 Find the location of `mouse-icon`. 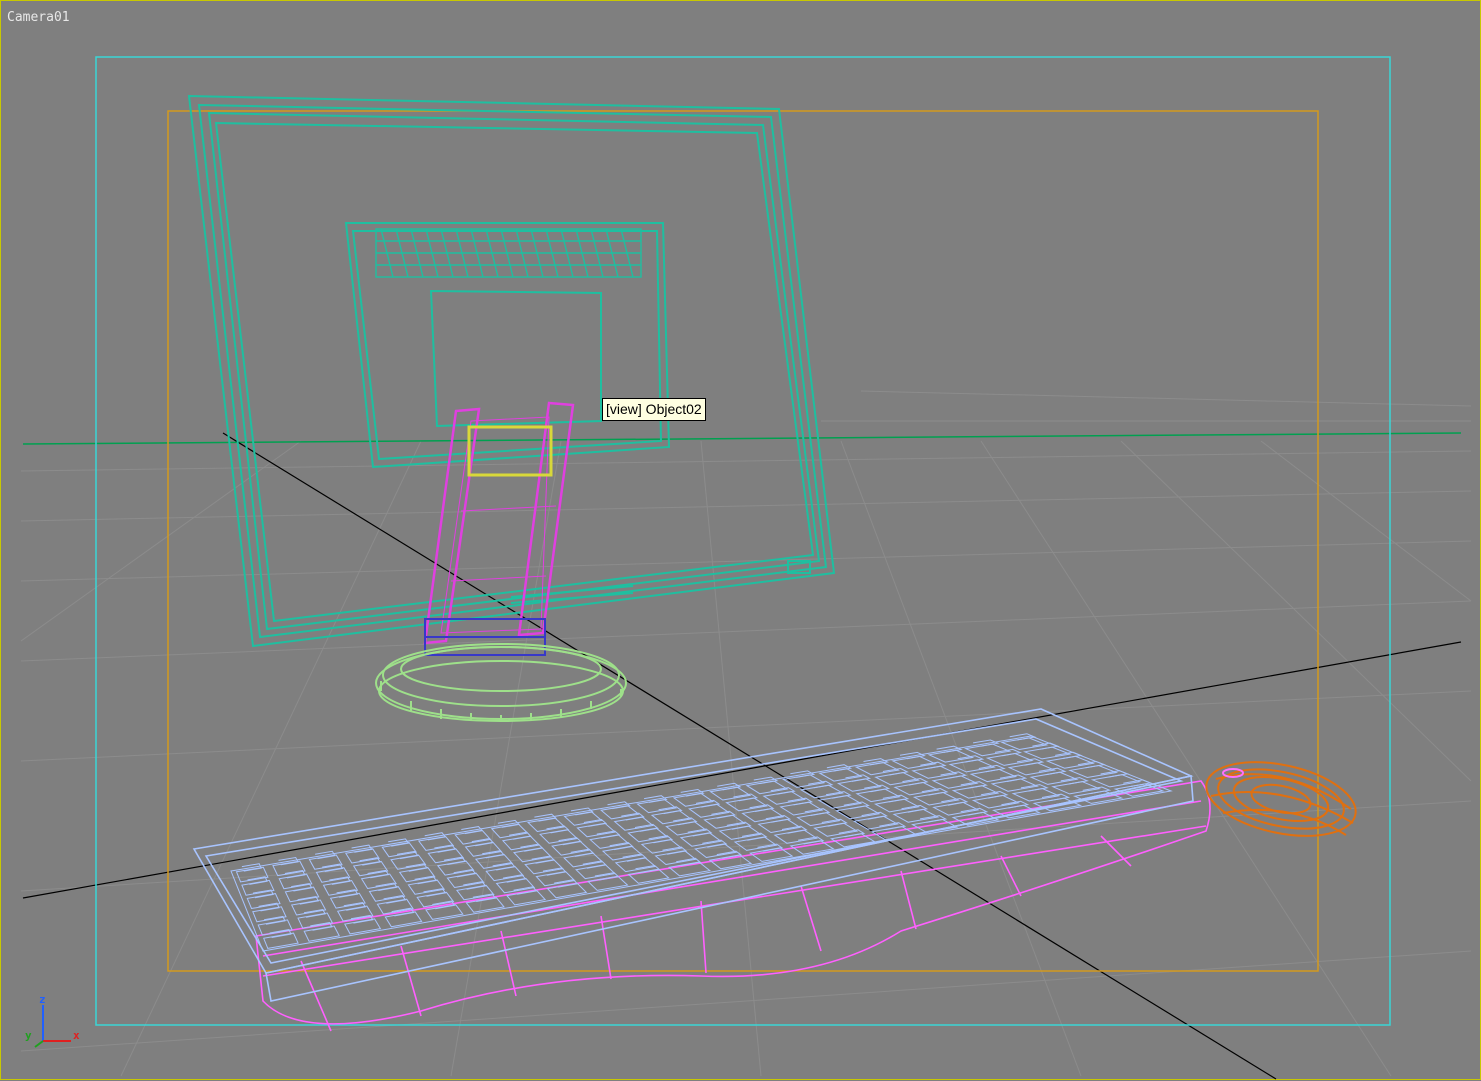

mouse-icon is located at coordinates (1281, 799).